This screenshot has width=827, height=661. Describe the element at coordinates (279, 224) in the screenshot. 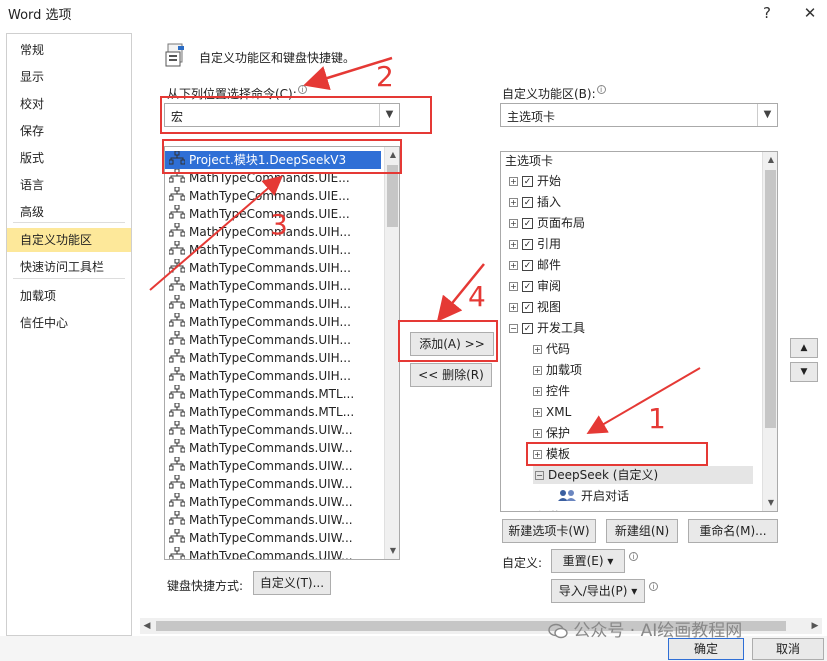

I see `annotation-number-3: 3` at that location.